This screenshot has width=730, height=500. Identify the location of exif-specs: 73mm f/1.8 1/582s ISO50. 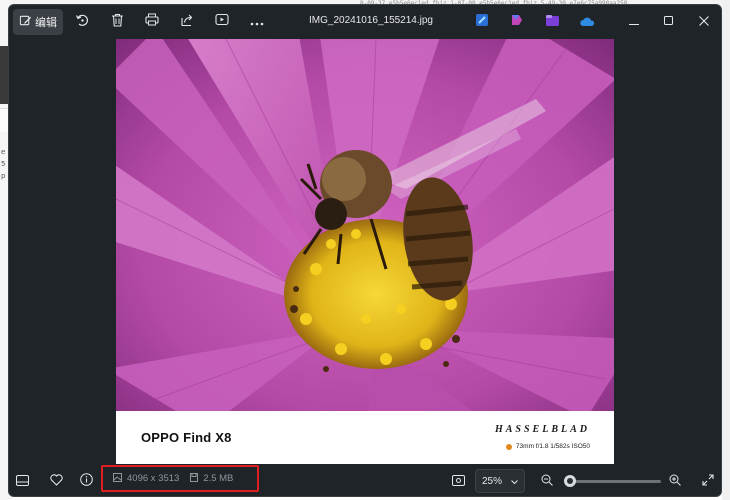
(547, 446).